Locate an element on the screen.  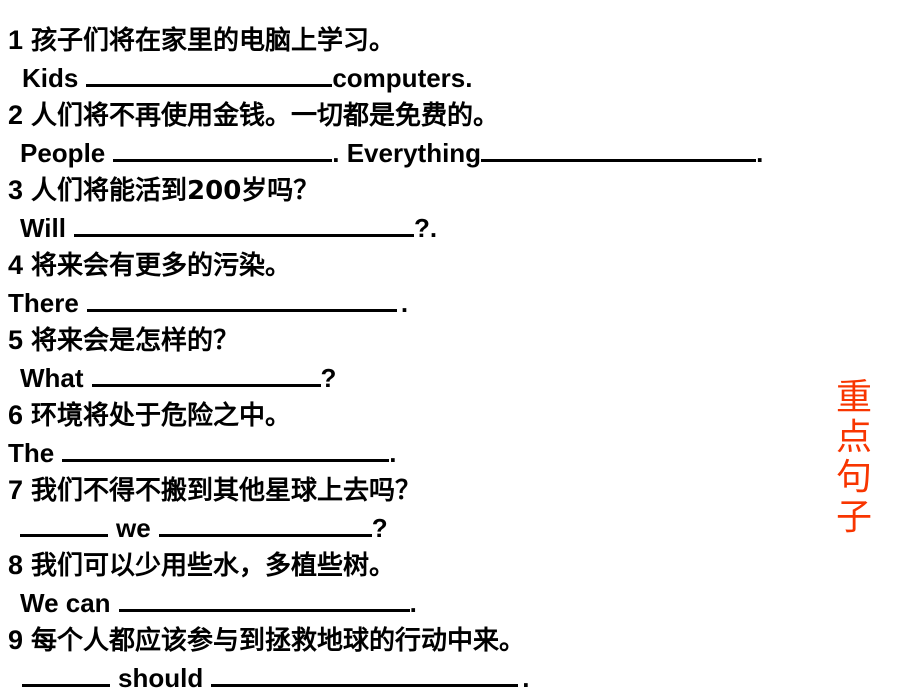
english-answer-9: should . is located at coordinates (458, 678).